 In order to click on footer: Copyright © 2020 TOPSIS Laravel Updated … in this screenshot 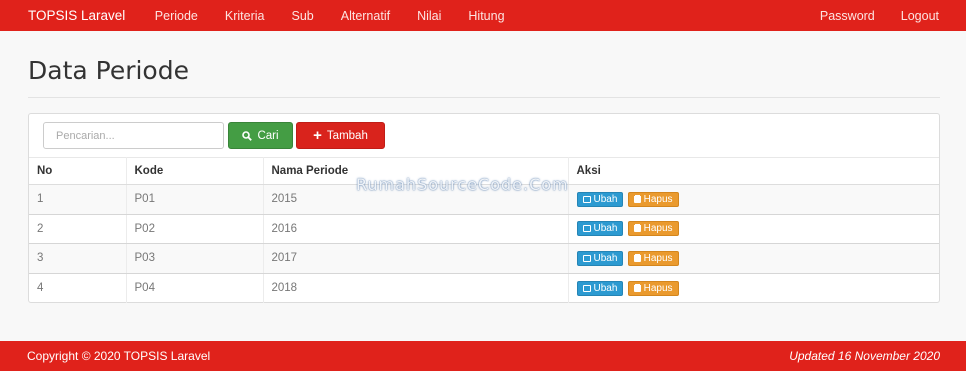, I will do `click(483, 356)`.